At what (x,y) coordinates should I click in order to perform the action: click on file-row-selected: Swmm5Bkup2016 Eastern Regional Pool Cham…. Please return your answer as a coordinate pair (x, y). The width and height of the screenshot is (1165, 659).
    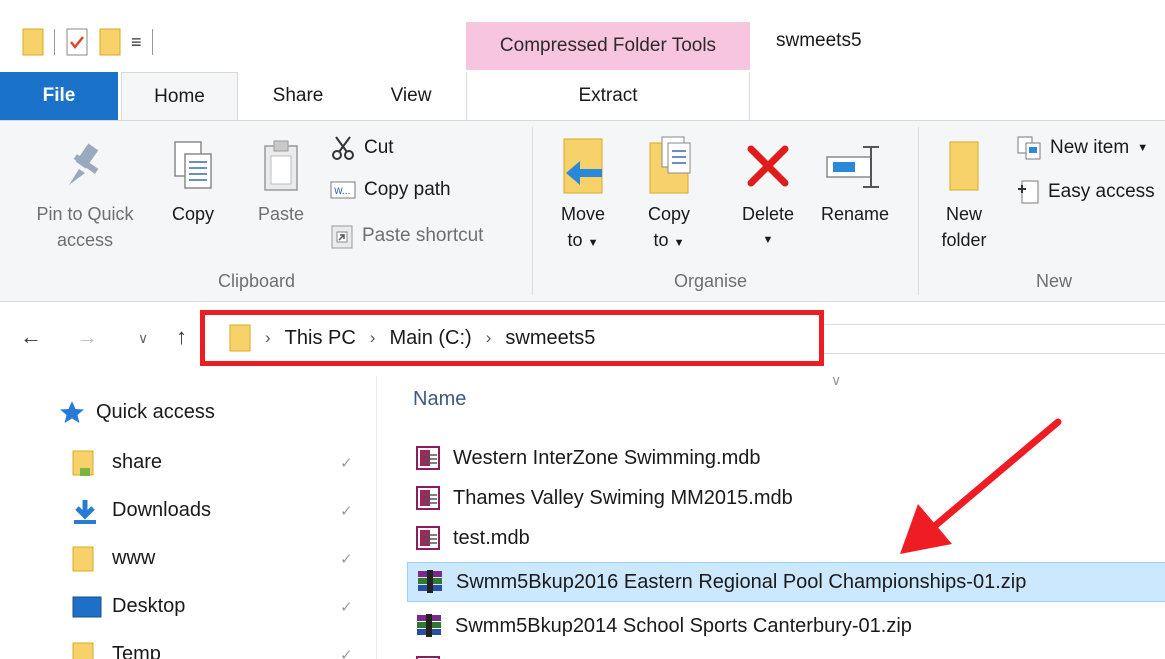
    Looking at the image, I should click on (786, 582).